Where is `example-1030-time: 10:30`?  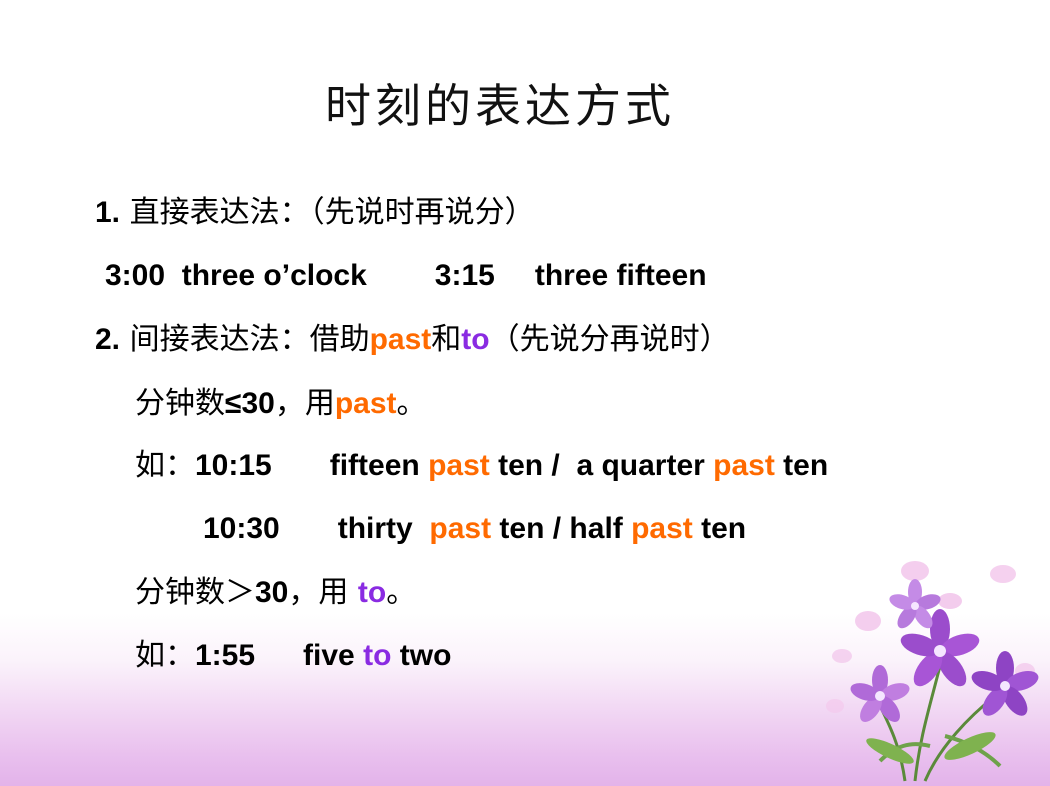
example-1030-time: 10:30 is located at coordinates (241, 528).